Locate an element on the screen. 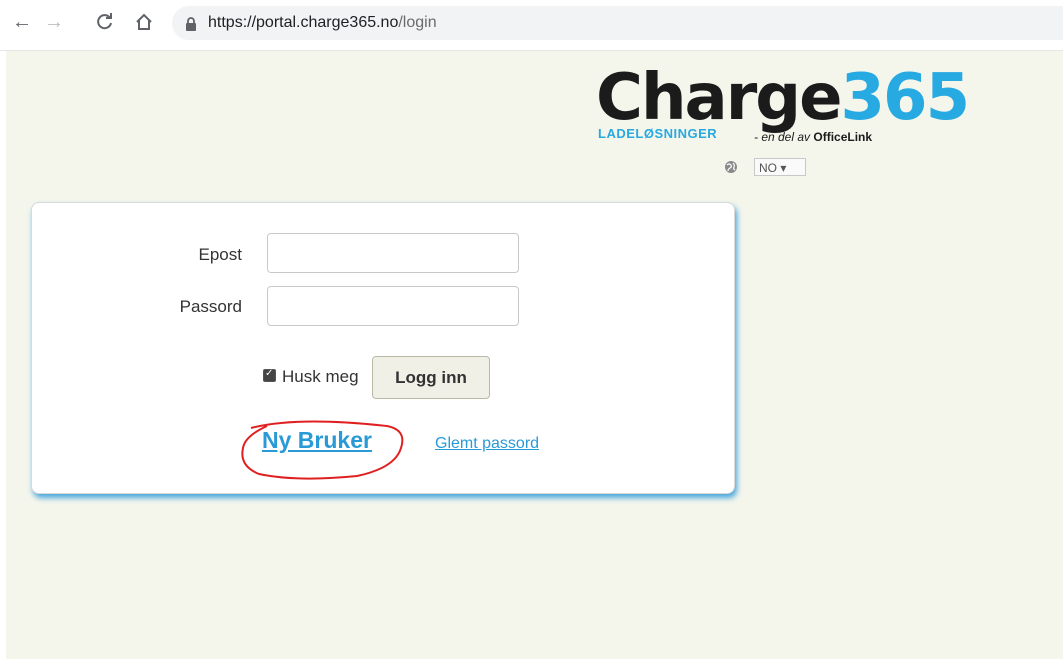  email-label: Epost is located at coordinates (220, 254).